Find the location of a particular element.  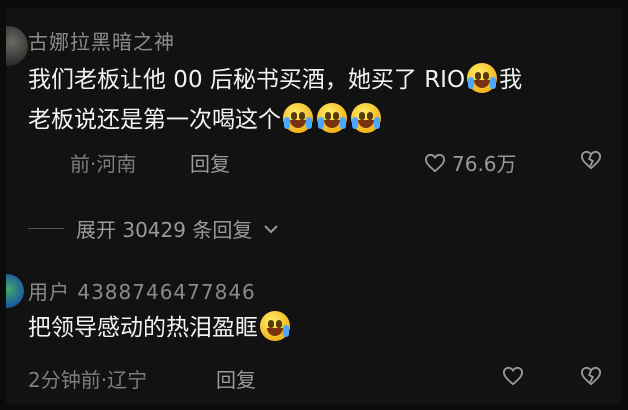

chevron-down-icon is located at coordinates (271, 228).